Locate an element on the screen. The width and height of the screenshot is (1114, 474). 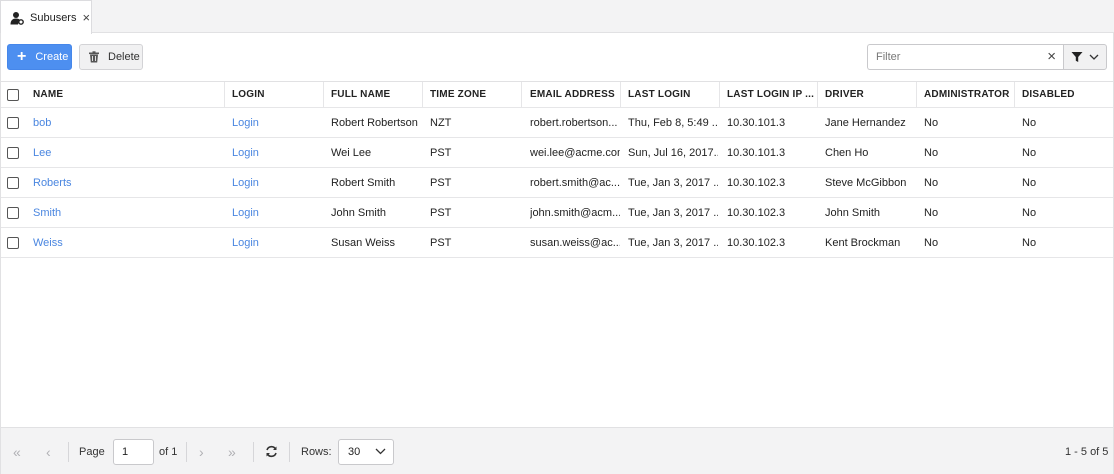
last-page-icon: » is located at coordinates (232, 451).